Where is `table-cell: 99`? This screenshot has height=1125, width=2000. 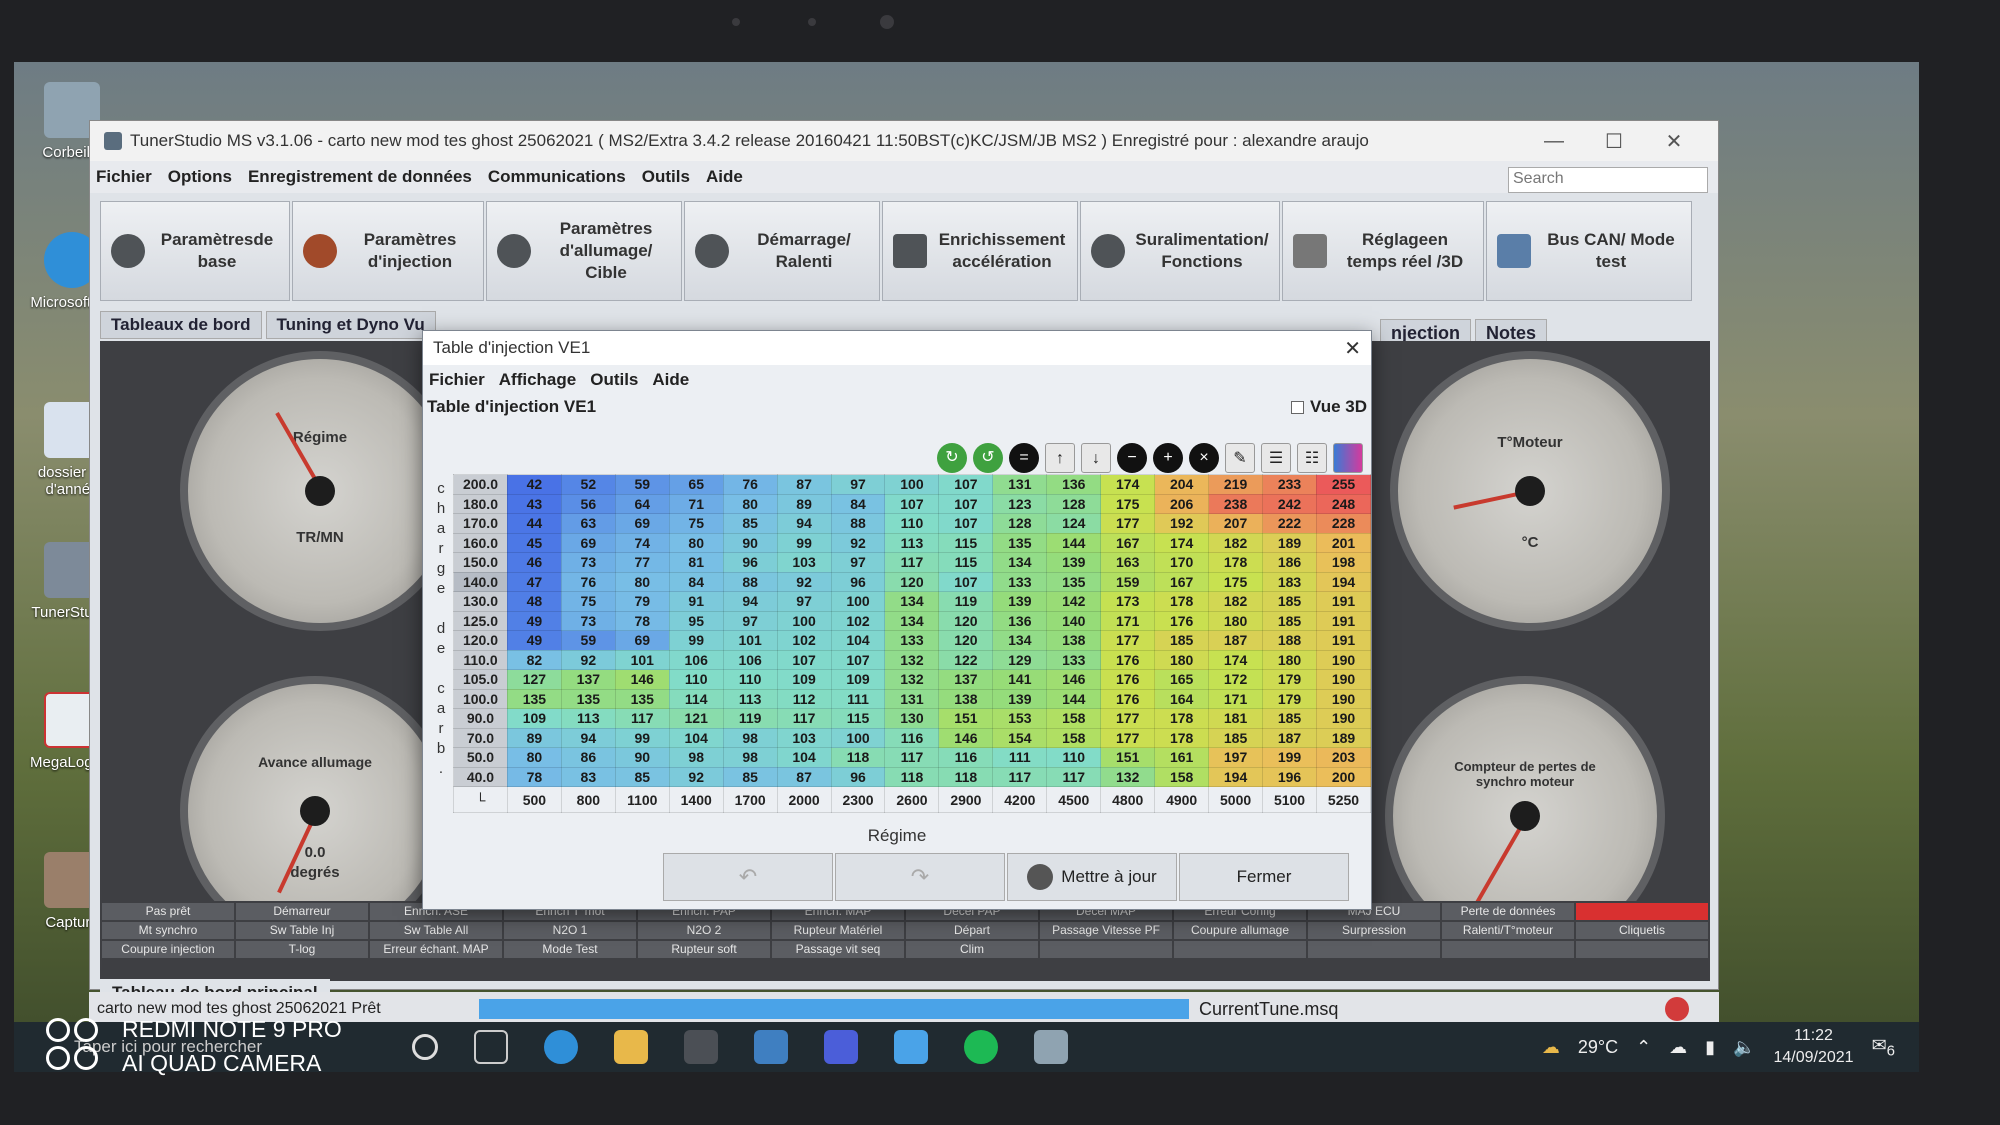 table-cell: 99 is located at coordinates (804, 542).